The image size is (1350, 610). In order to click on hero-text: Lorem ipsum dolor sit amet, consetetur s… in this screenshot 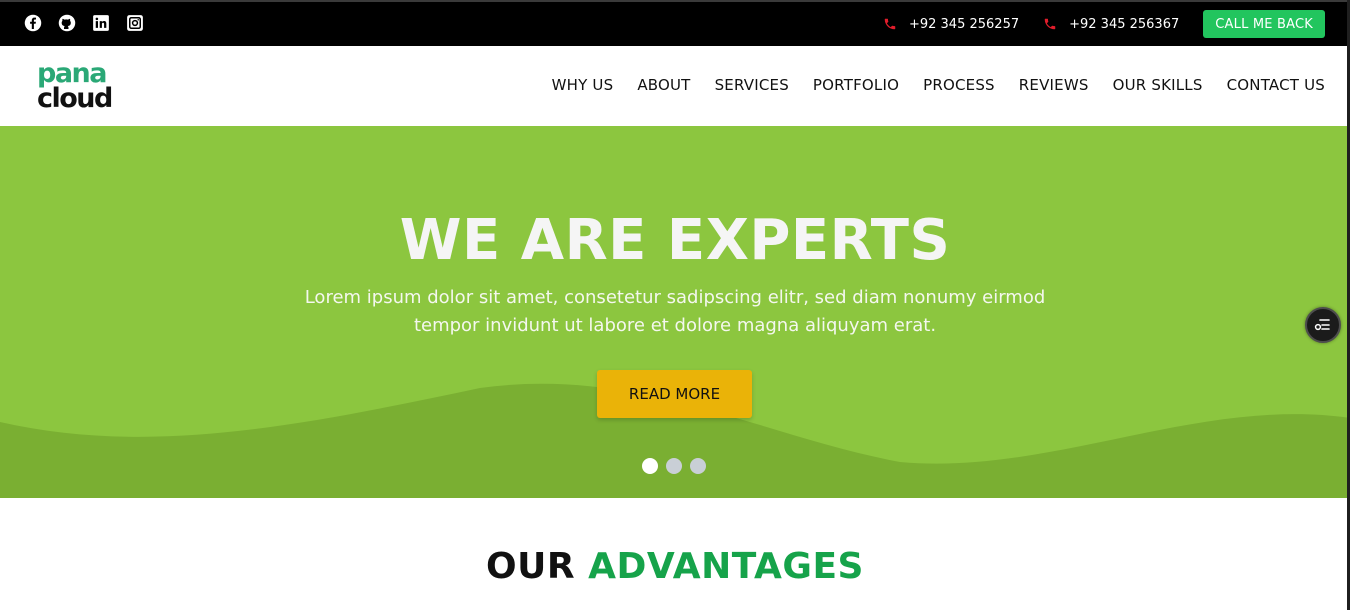, I will do `click(675, 311)`.